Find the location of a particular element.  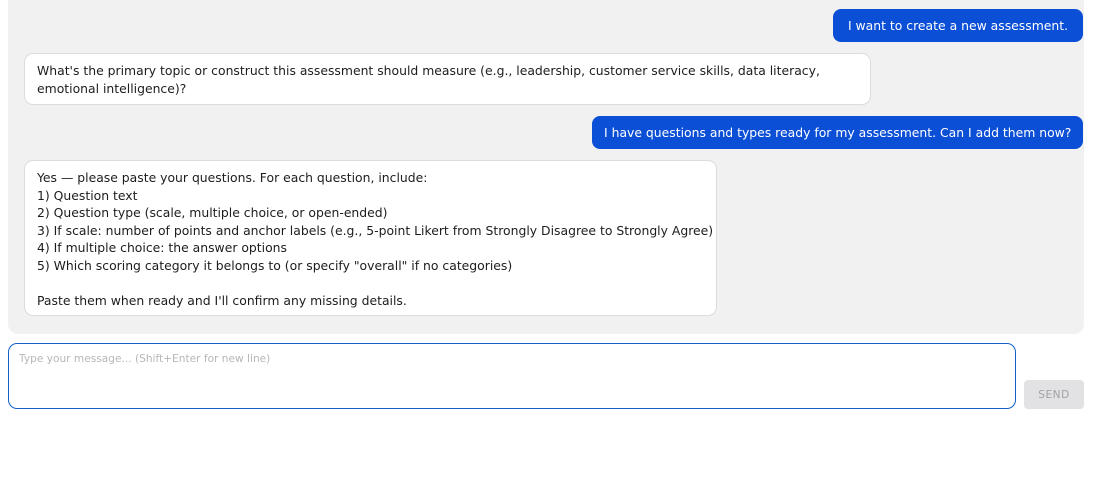

assistant-message-line is located at coordinates (371, 283).